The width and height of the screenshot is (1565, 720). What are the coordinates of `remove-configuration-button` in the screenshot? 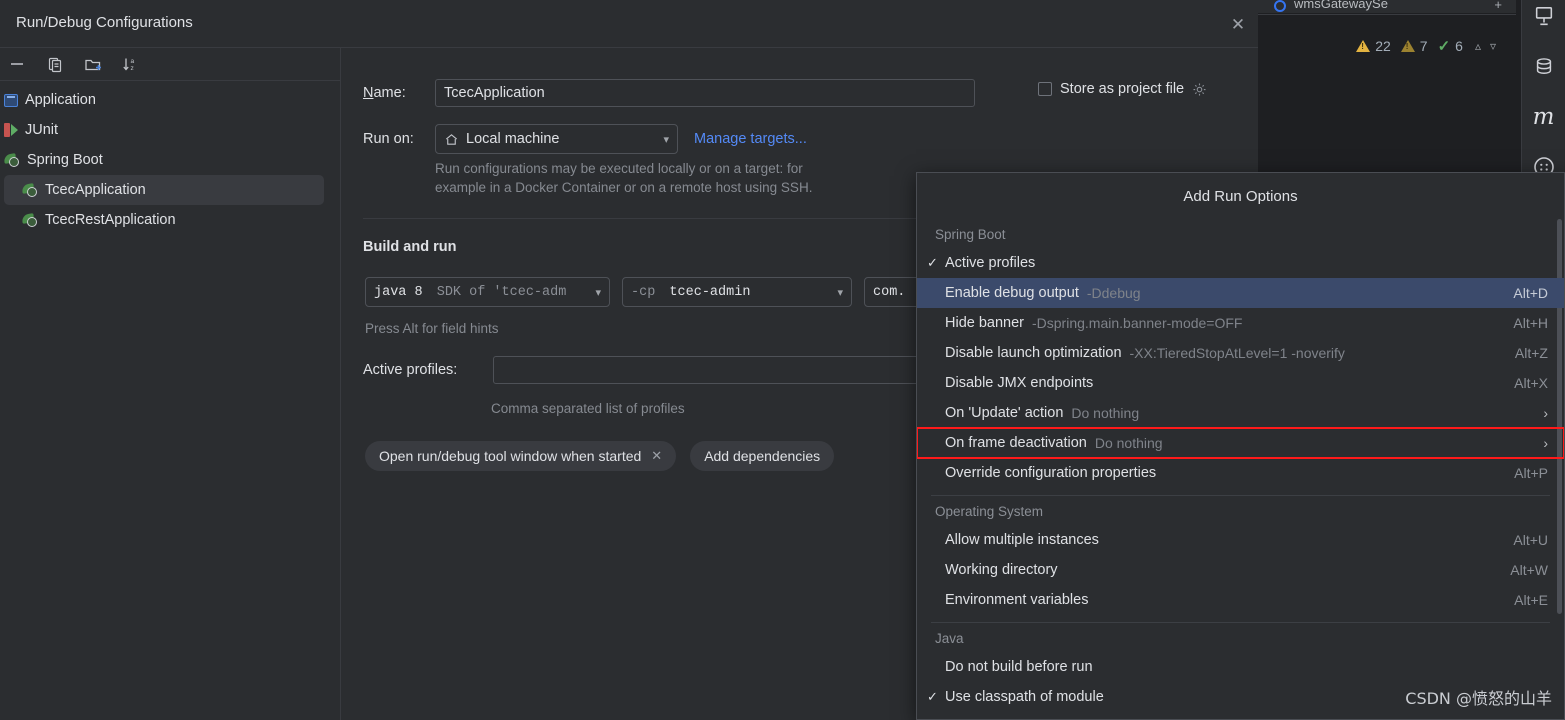 It's located at (17, 64).